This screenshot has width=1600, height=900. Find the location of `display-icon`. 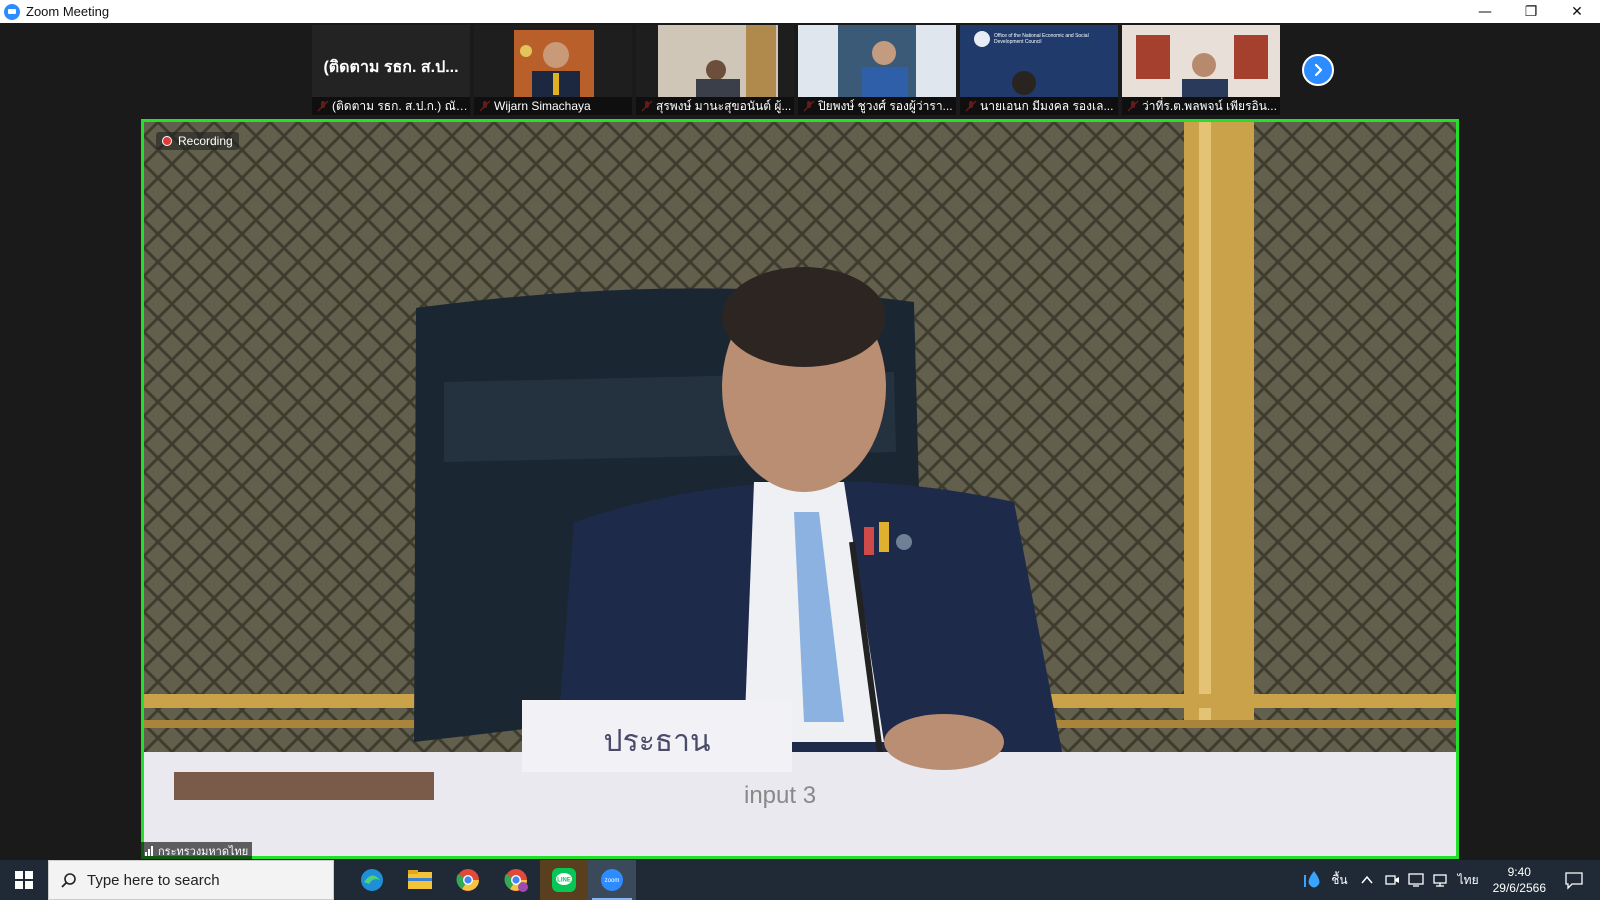

display-icon is located at coordinates (1415, 880).